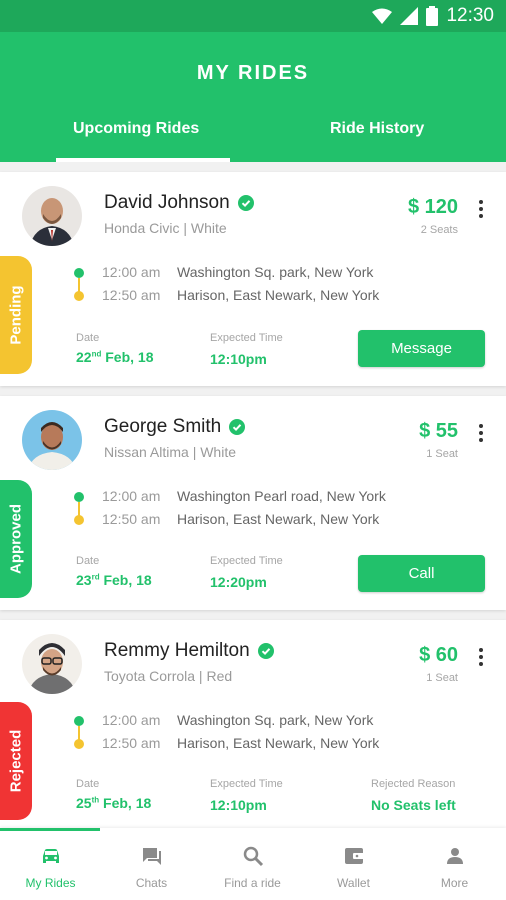 The height and width of the screenshot is (900, 506). What do you see at coordinates (438, 431) in the screenshot?
I see `ride-price: $ 55` at bounding box center [438, 431].